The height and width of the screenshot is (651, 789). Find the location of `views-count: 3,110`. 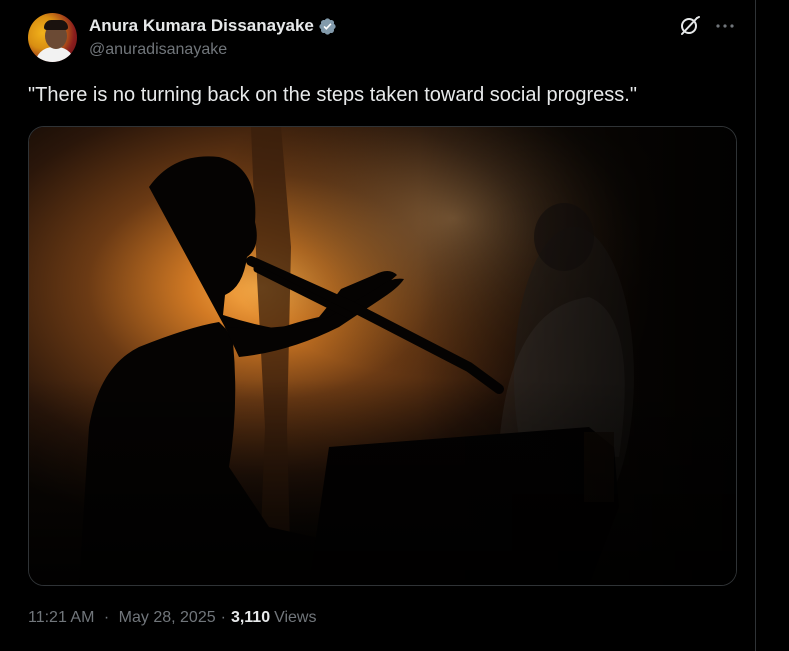

views-count: 3,110 is located at coordinates (250, 618).